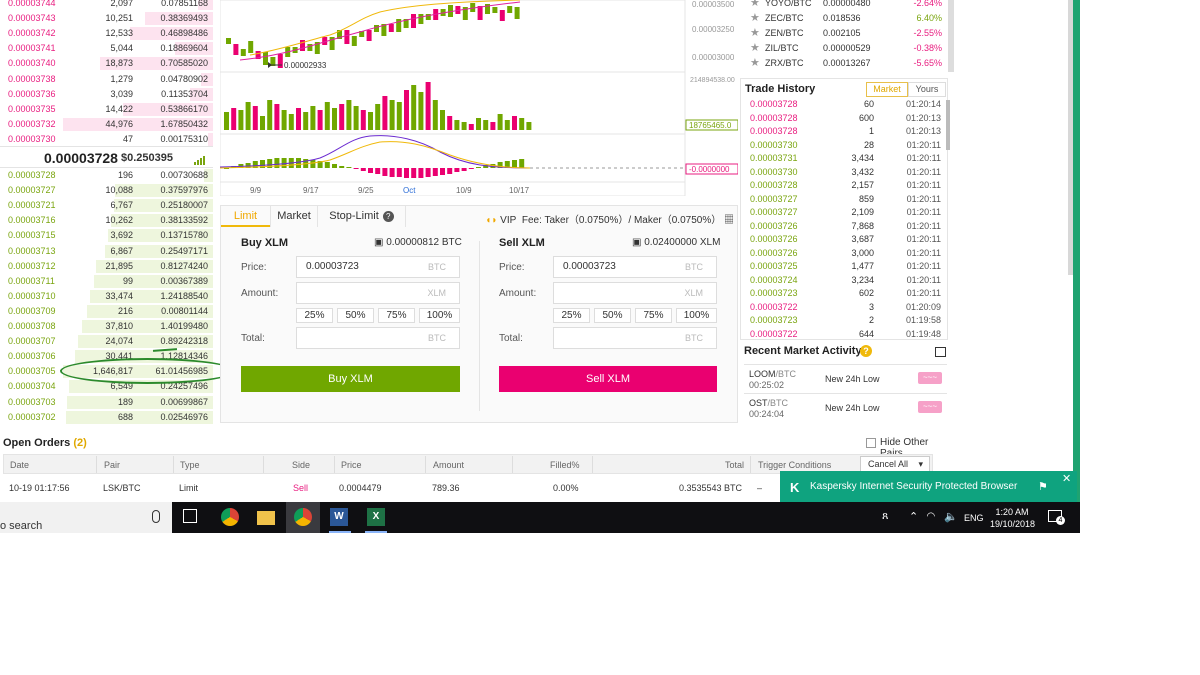  Describe the element at coordinates (125, 310) in the screenshot. I see `order-amount: 216` at that location.